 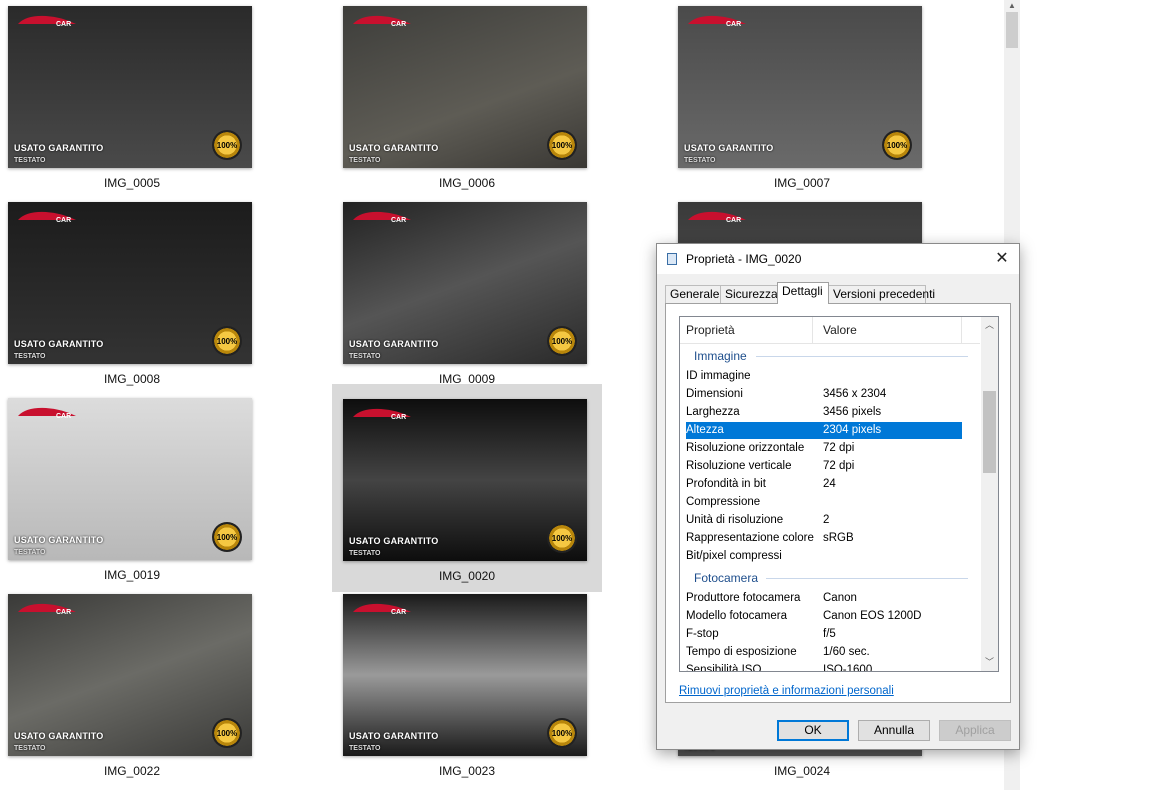 What do you see at coordinates (736, 616) in the screenshot?
I see `property-name: Modello fotocamera` at bounding box center [736, 616].